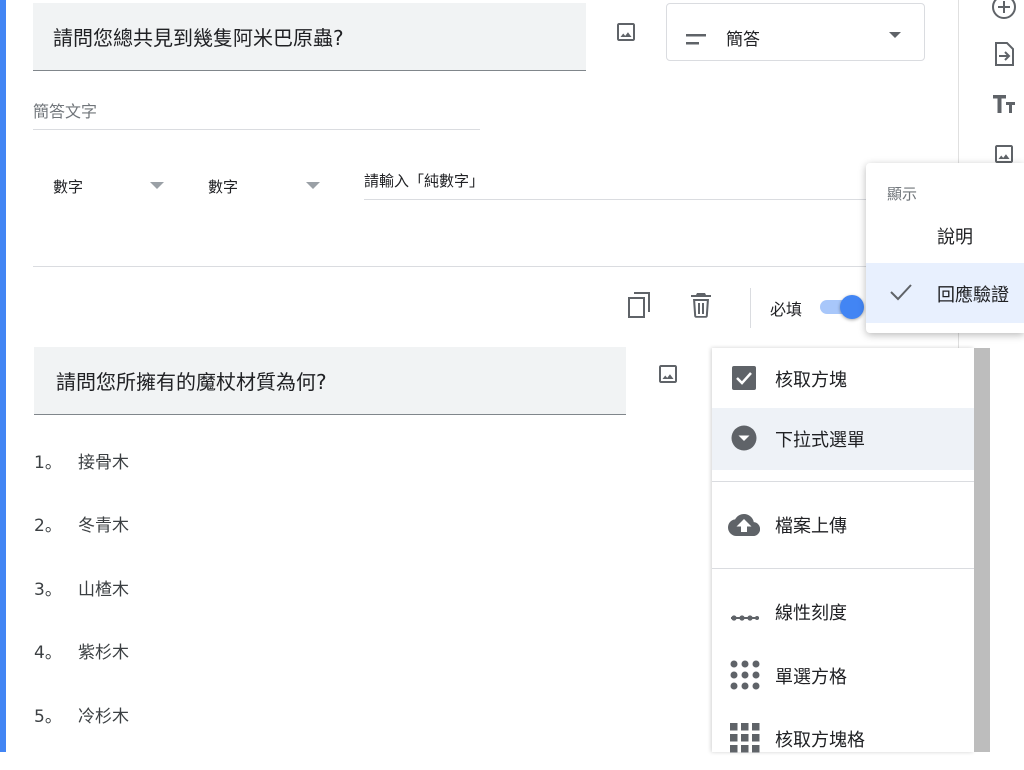  What do you see at coordinates (744, 380) in the screenshot?
I see `checkbox-icon` at bounding box center [744, 380].